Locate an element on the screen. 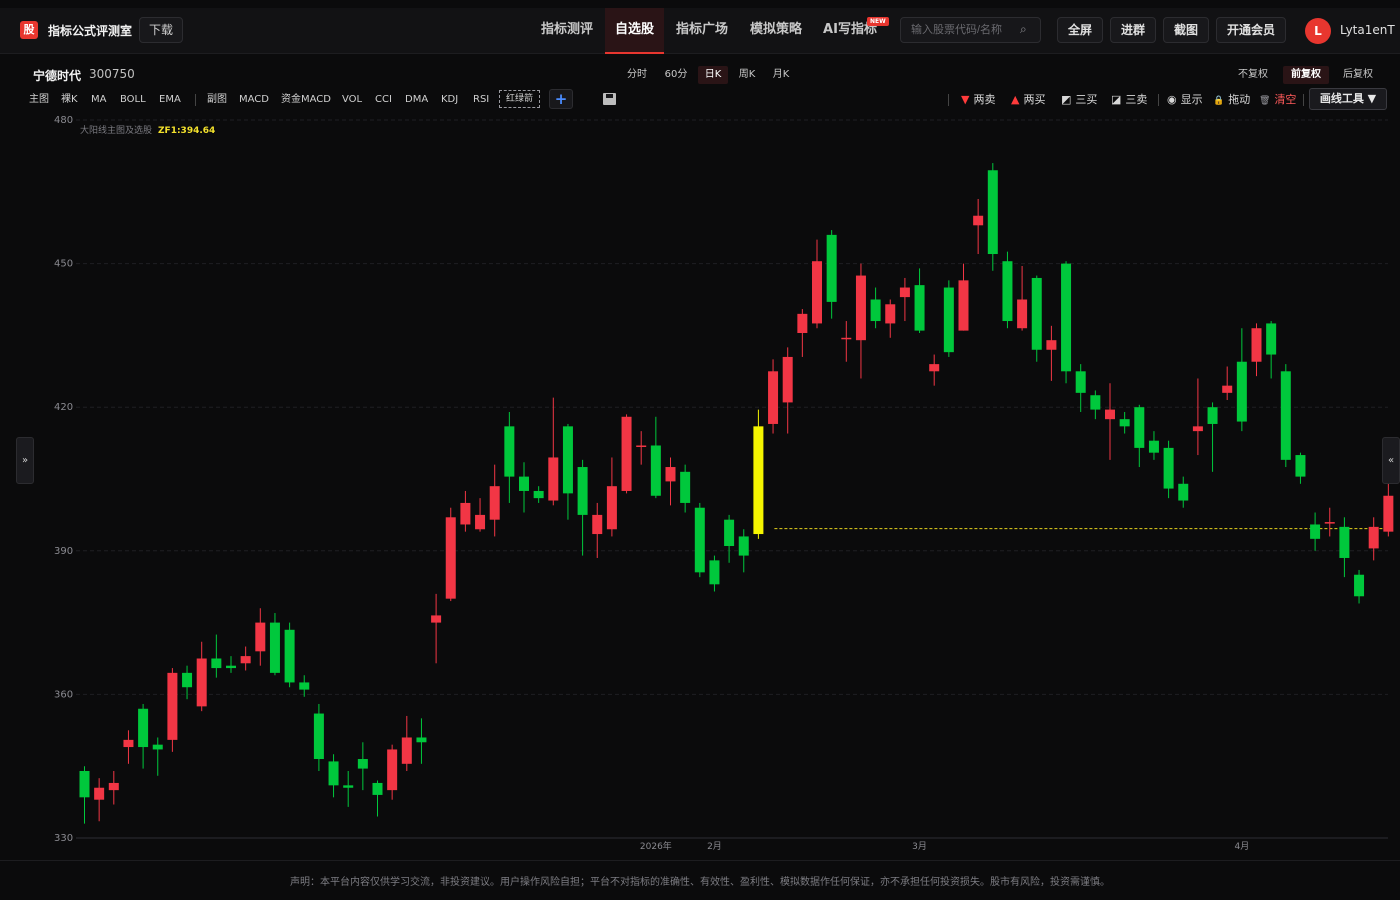 The width and height of the screenshot is (1400, 900). y-tick-label: 420 is located at coordinates (63, 407).